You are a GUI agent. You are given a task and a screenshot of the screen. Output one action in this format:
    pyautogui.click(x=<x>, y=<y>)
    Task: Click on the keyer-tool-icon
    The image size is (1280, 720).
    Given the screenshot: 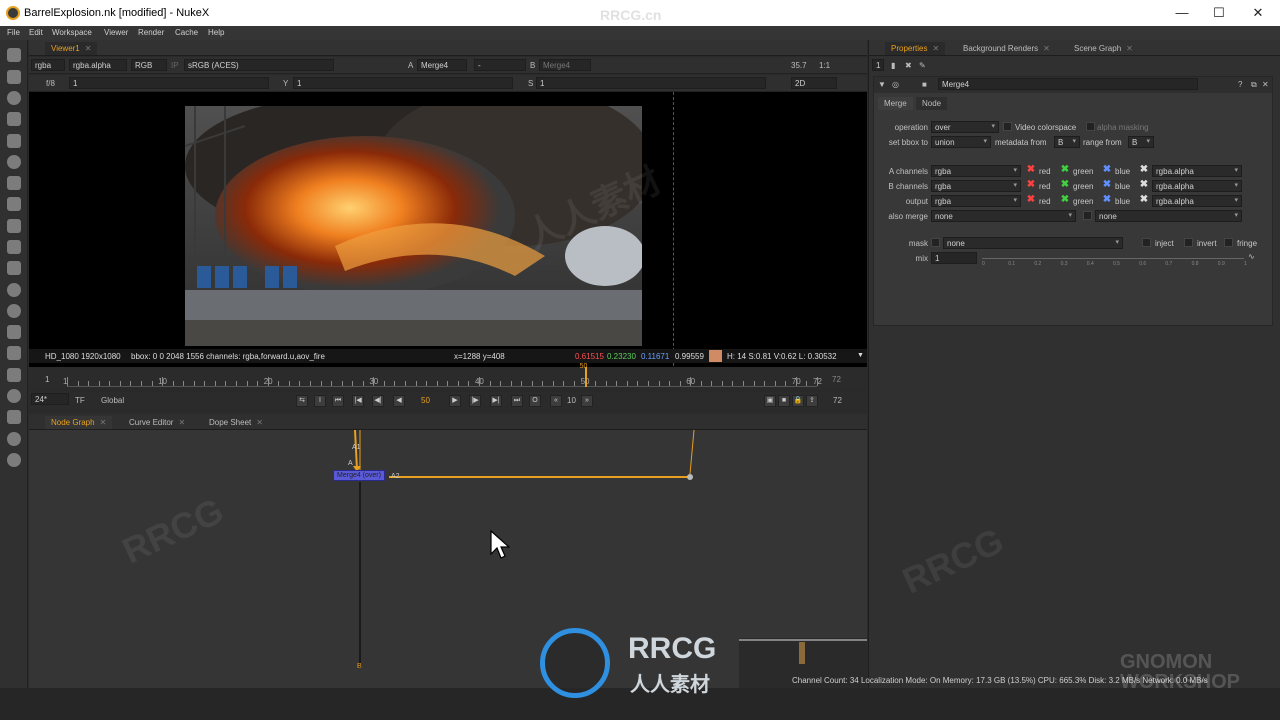 What is the action you would take?
    pyautogui.click(x=14, y=183)
    